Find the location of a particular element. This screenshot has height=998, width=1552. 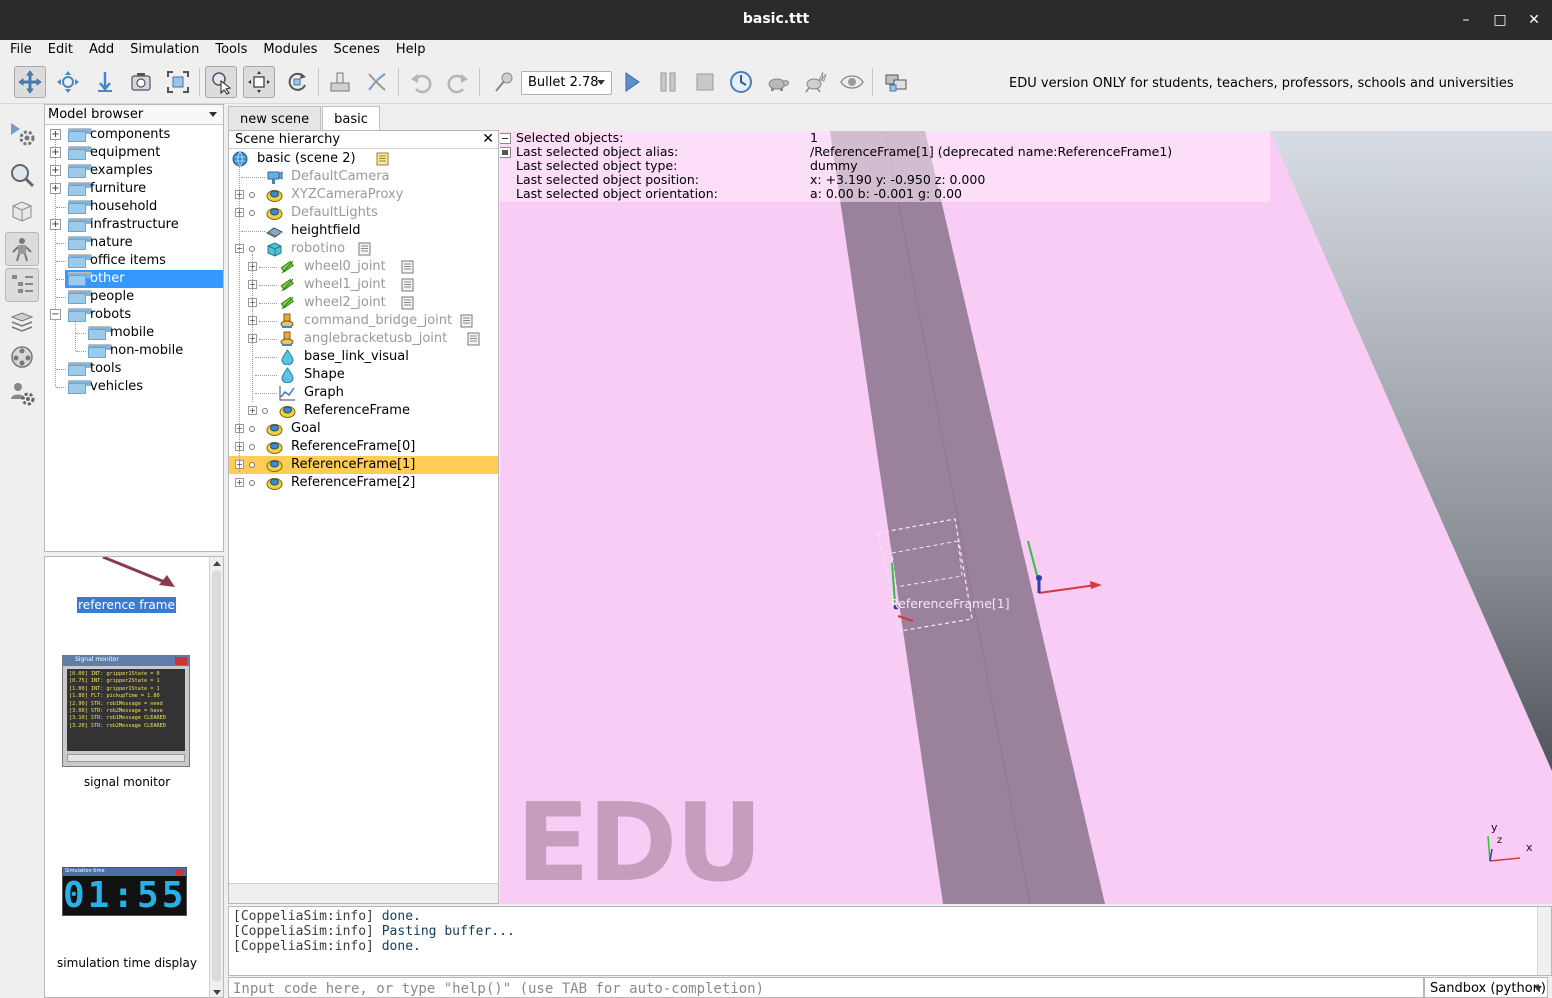

hierarchy-item-wheel1-joint: + wheel1_joint is located at coordinates (363, 285).